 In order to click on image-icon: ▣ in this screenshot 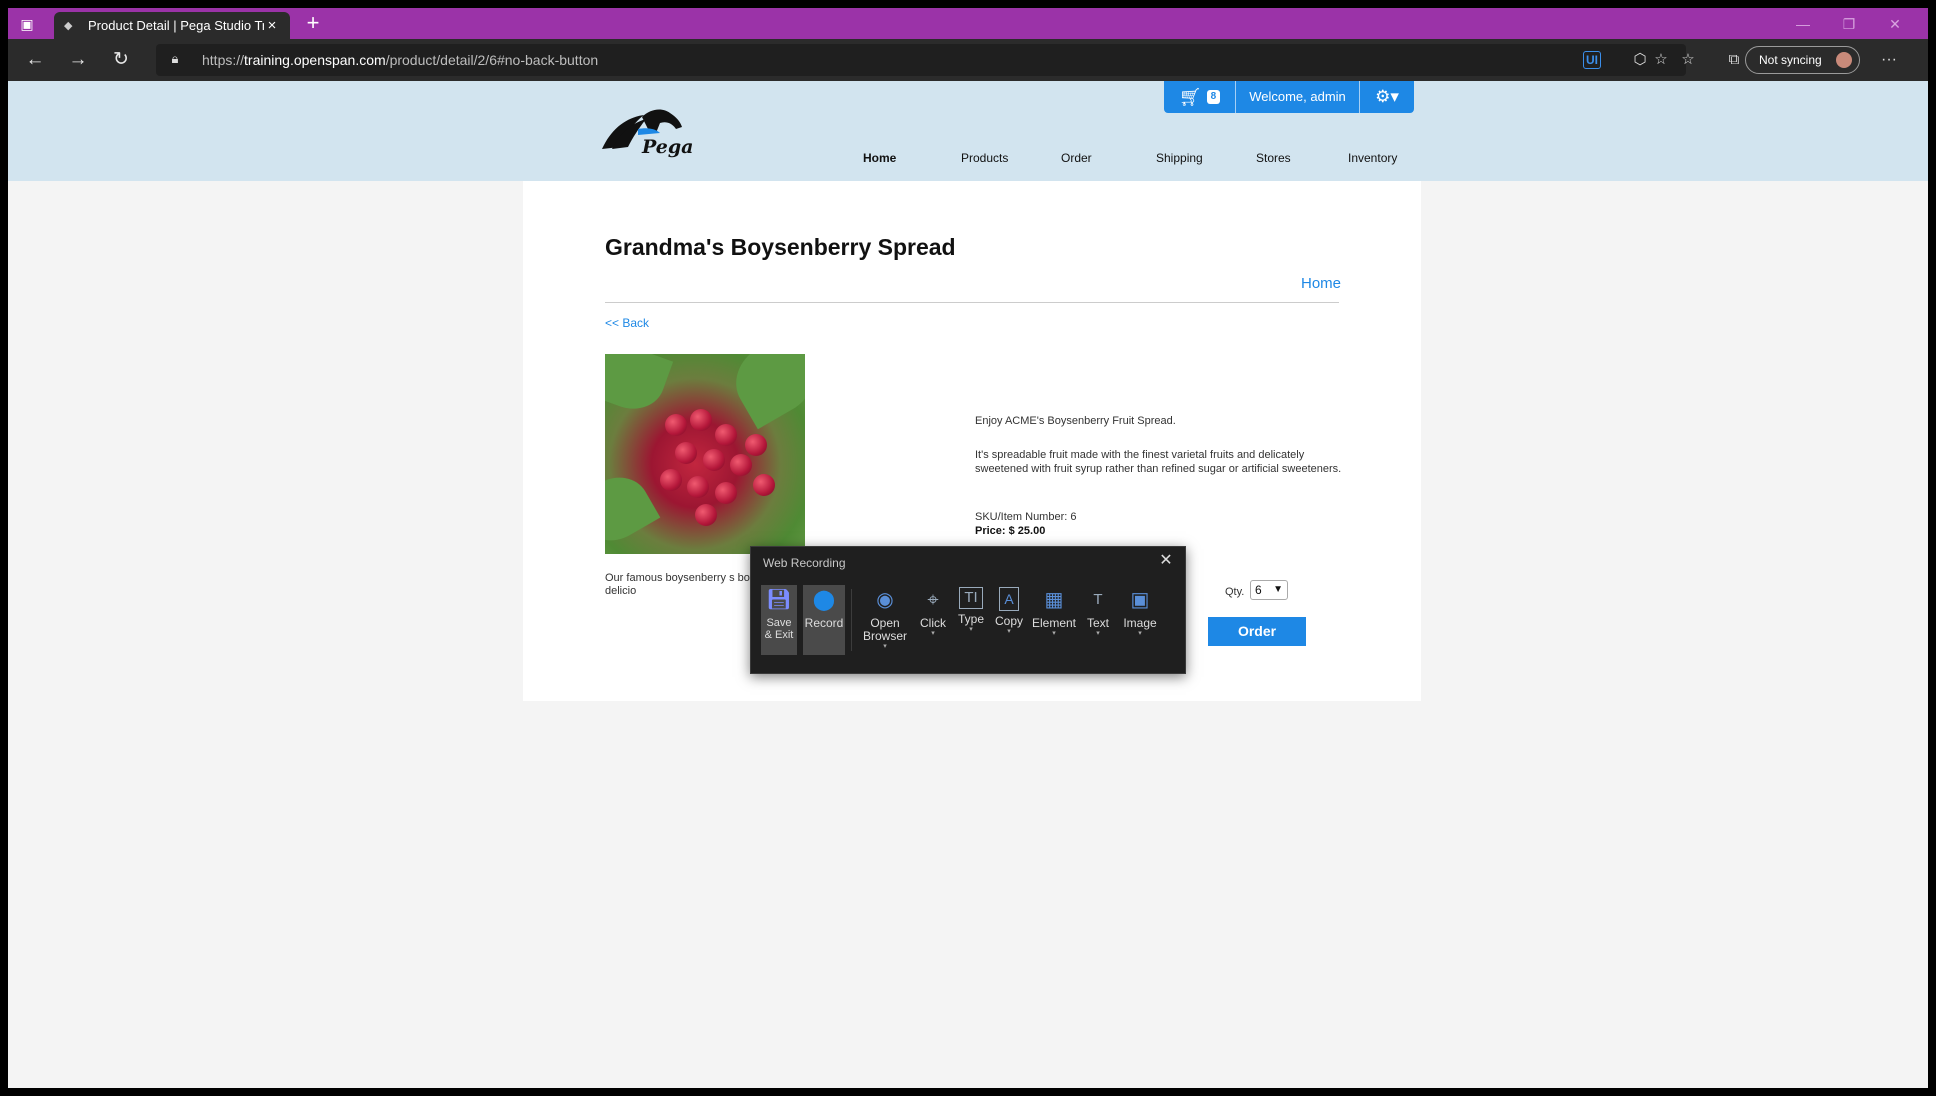, I will do `click(1140, 600)`.